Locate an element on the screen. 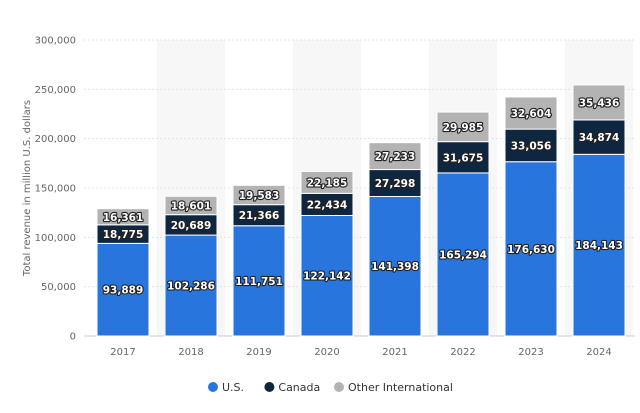  y-tick-label: 150,000 is located at coordinates (55, 189).